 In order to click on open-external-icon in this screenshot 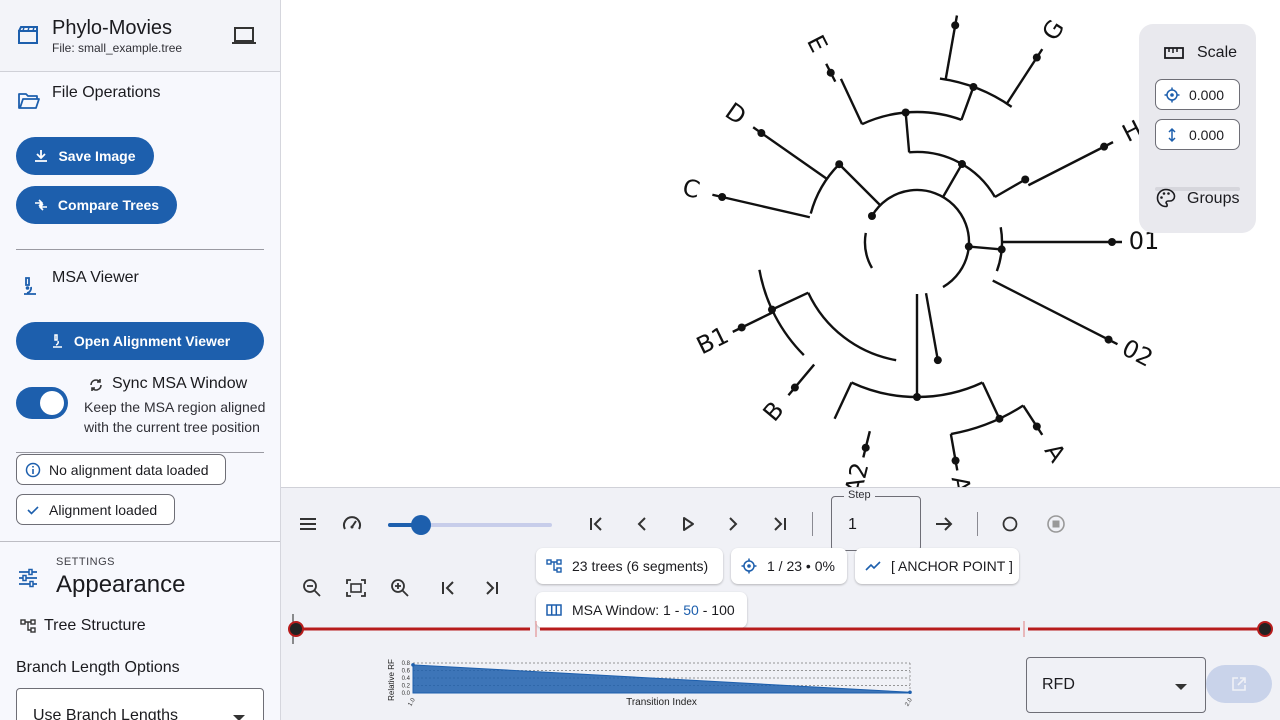, I will do `click(1239, 684)`.